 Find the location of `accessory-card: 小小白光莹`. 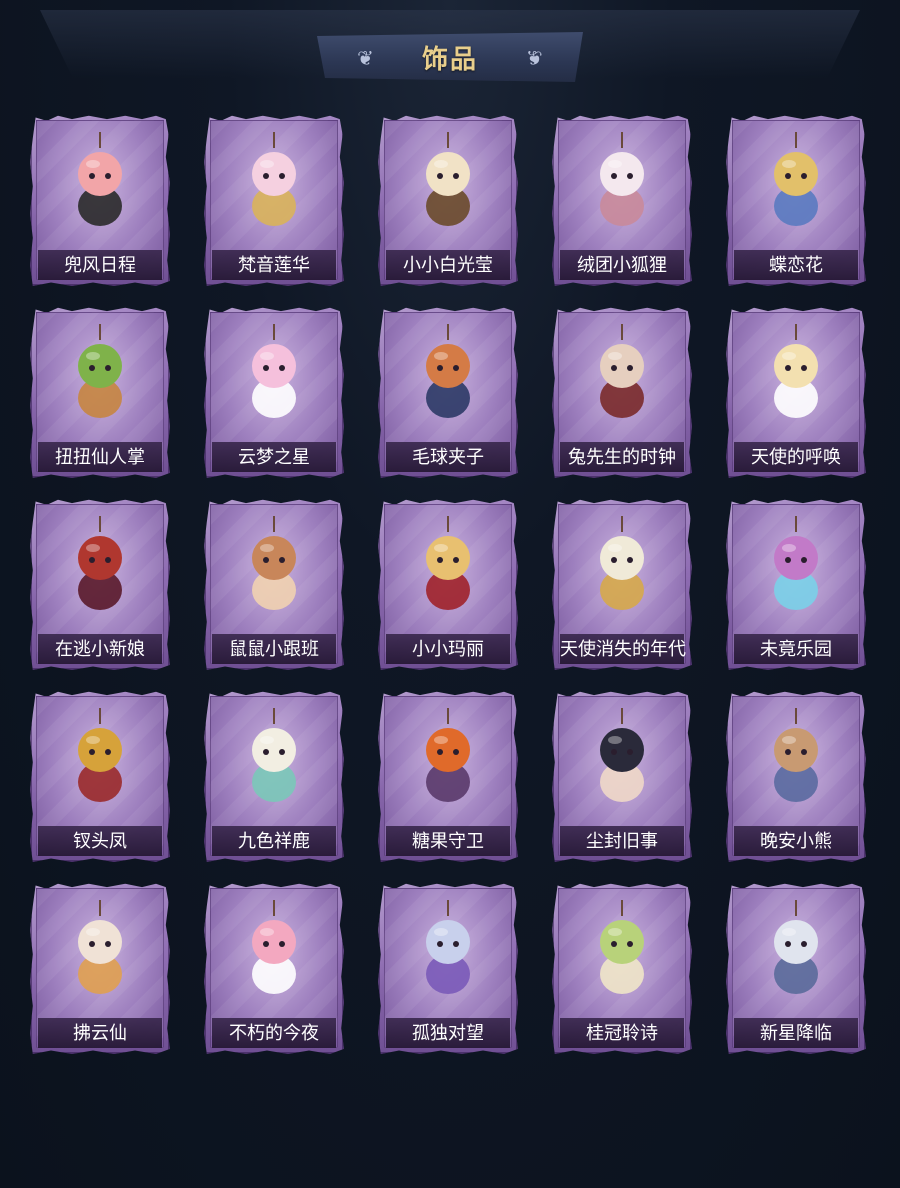

accessory-card: 小小白光莹 is located at coordinates (448, 200).